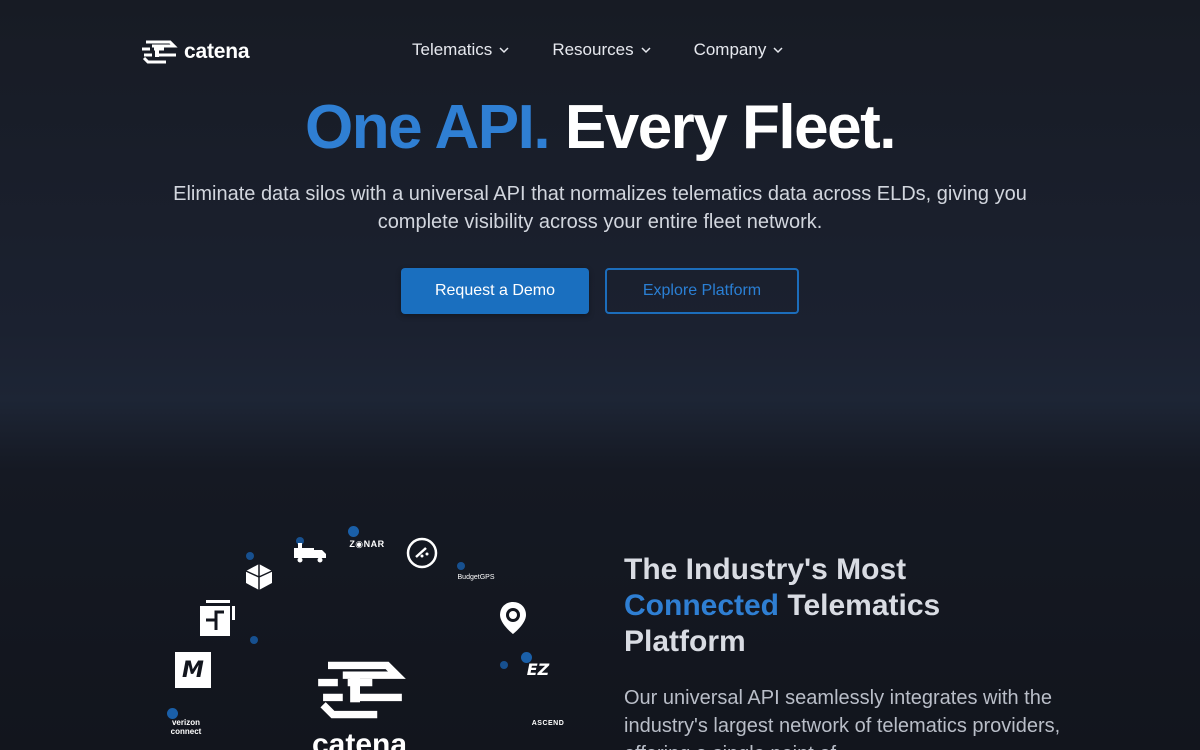  Describe the element at coordinates (593, 49) in the screenshot. I see `nav-resources-label: Resources` at that location.